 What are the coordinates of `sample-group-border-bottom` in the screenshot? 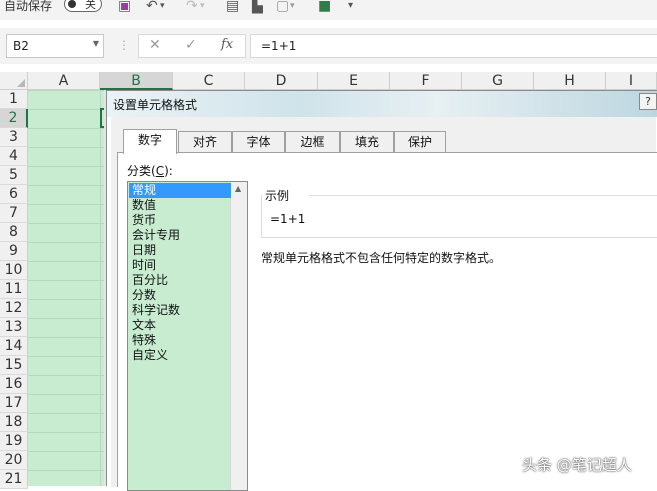 It's located at (459, 237).